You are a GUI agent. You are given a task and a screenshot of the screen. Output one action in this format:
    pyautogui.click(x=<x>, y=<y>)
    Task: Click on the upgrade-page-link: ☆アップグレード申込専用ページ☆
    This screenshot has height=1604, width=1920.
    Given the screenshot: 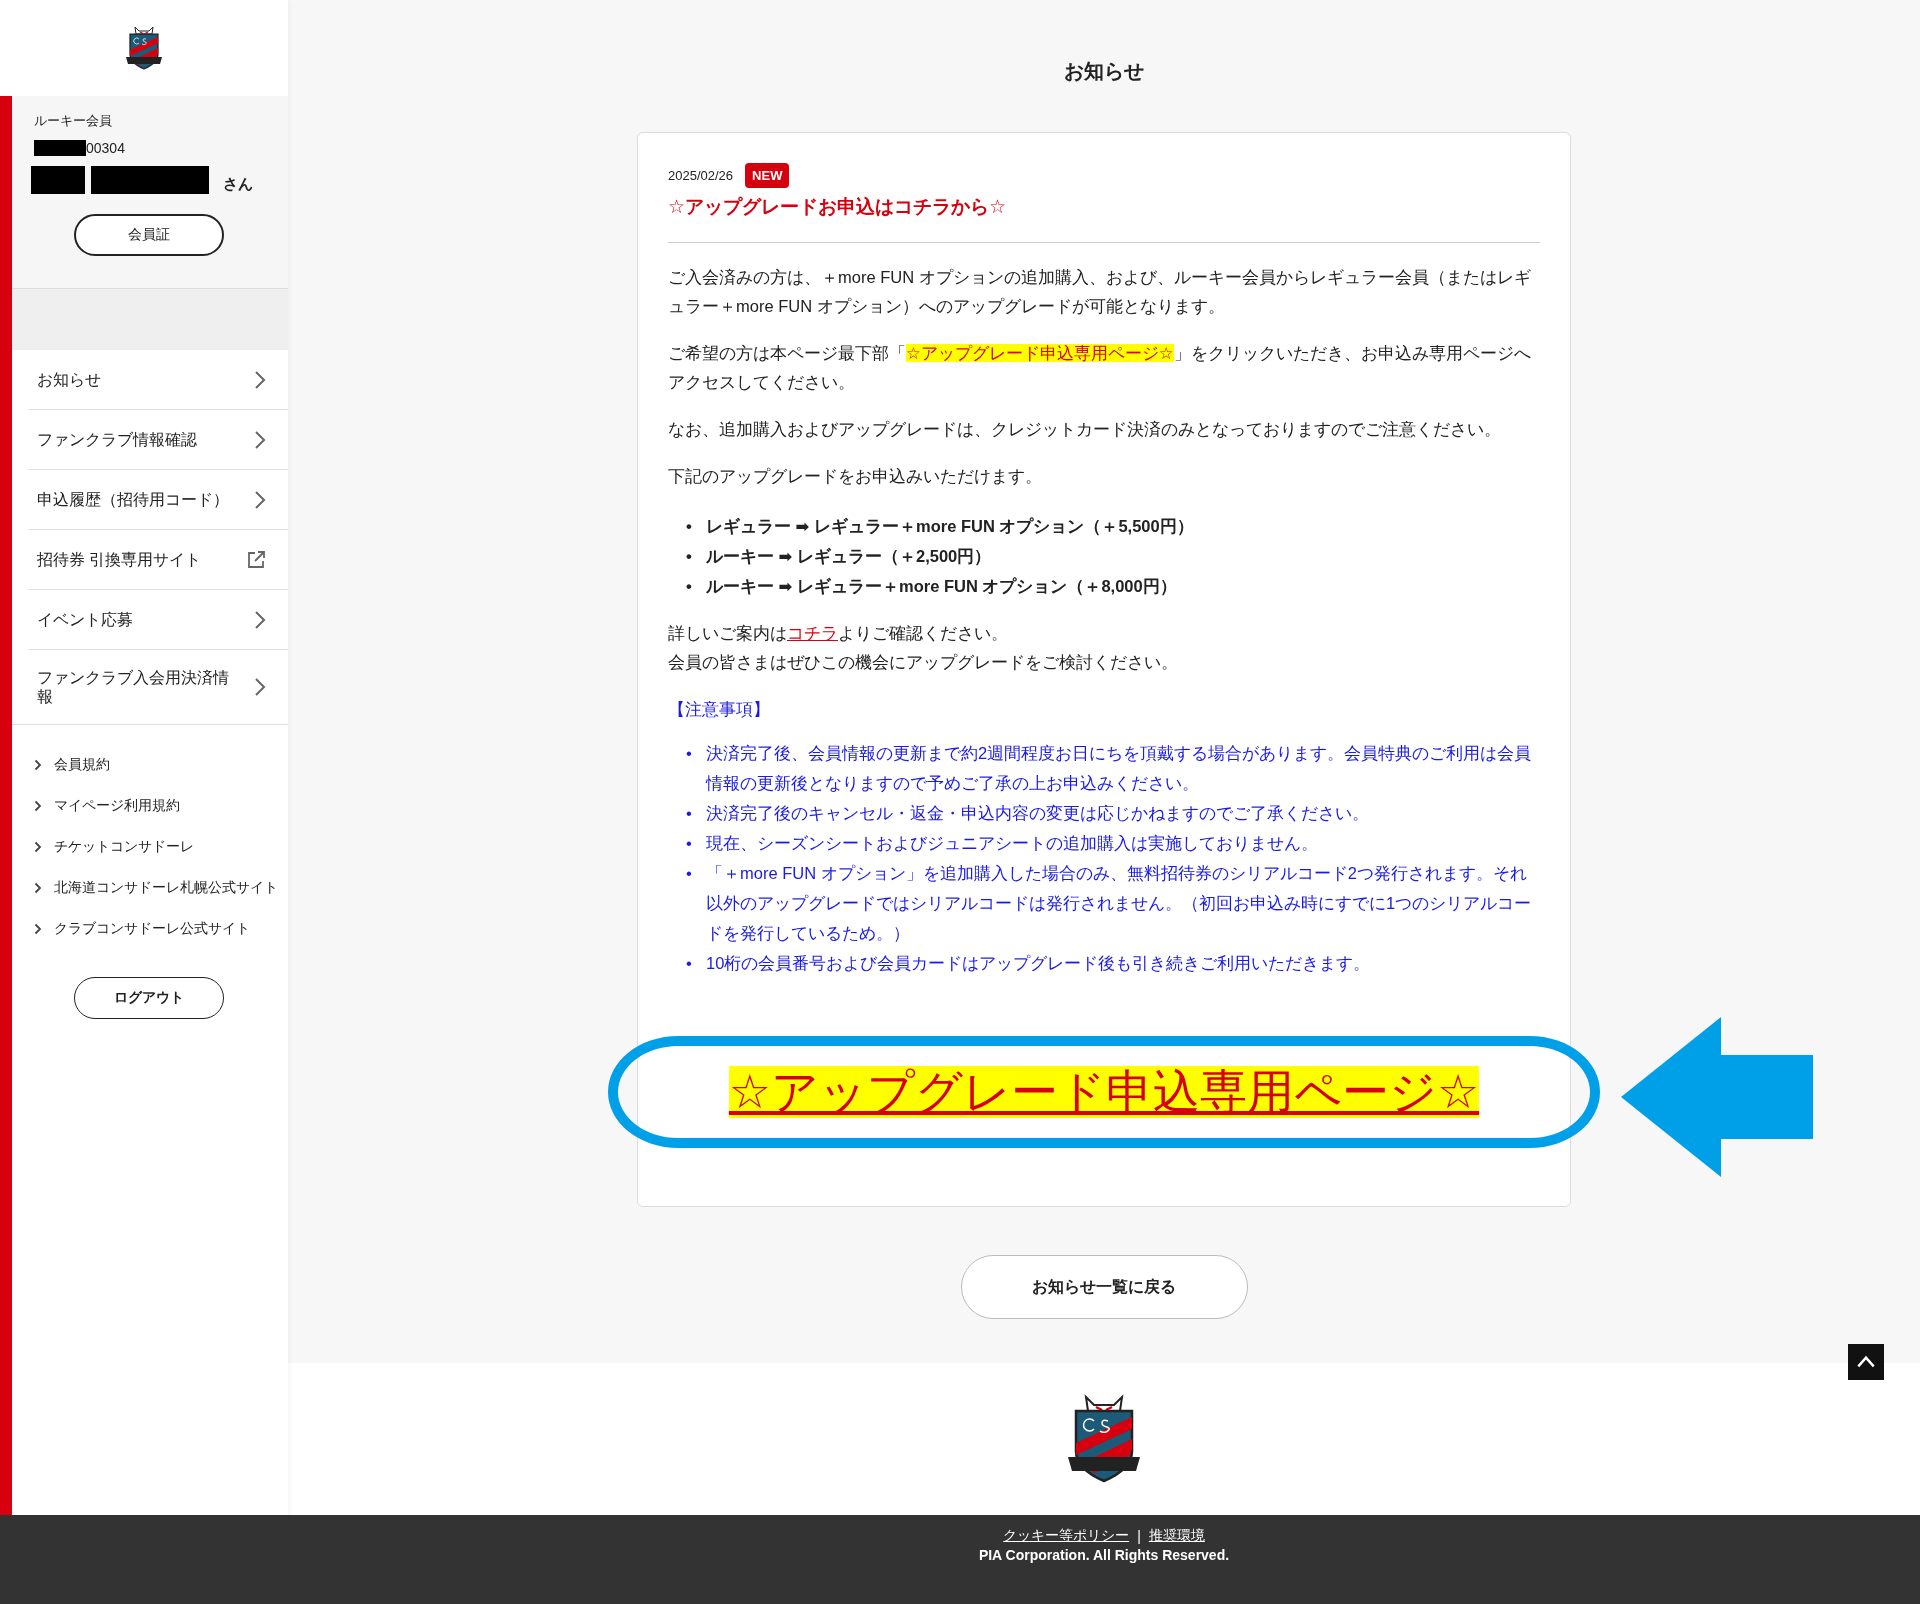 What is the action you would take?
    pyautogui.click(x=1104, y=1092)
    